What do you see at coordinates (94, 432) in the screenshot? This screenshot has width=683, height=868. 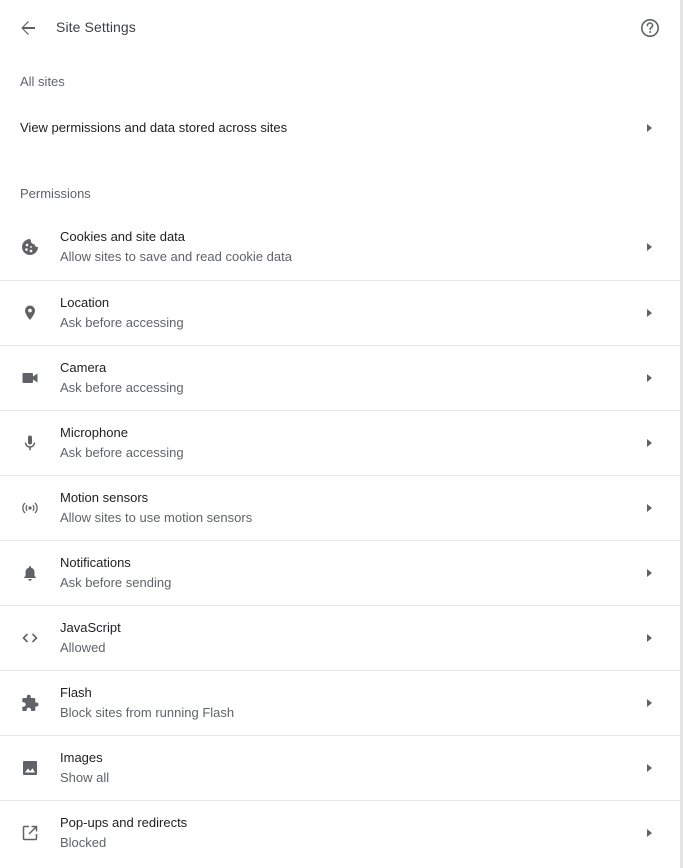 I see `permission-title: Microphone` at bounding box center [94, 432].